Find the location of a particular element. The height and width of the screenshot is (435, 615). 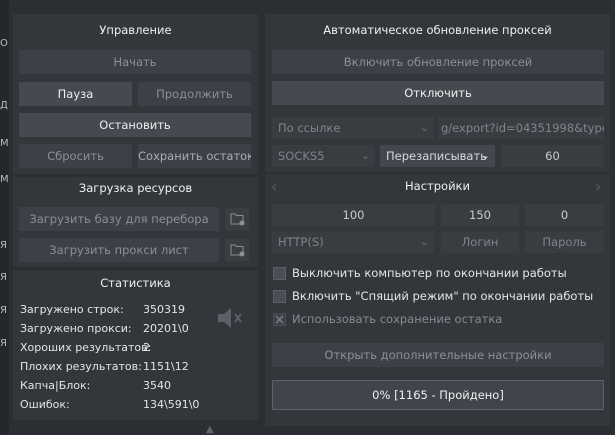

stat-label: Ошибок: is located at coordinates (45, 404).